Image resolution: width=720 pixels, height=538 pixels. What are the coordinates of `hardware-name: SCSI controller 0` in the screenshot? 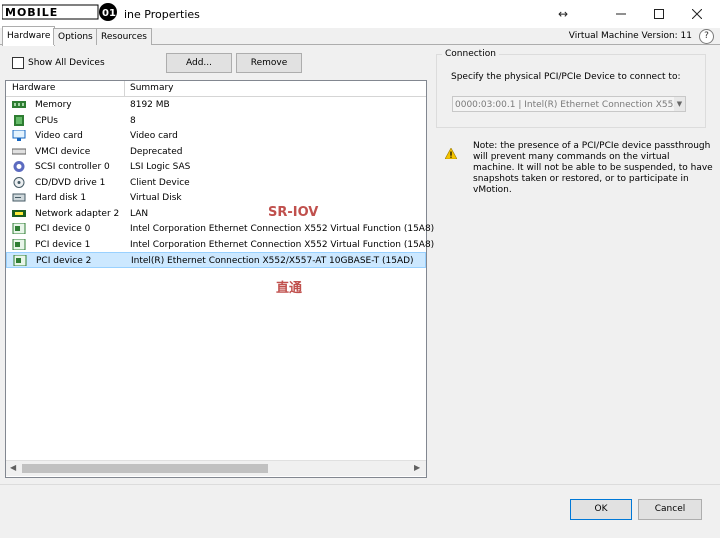 It's located at (72, 167).